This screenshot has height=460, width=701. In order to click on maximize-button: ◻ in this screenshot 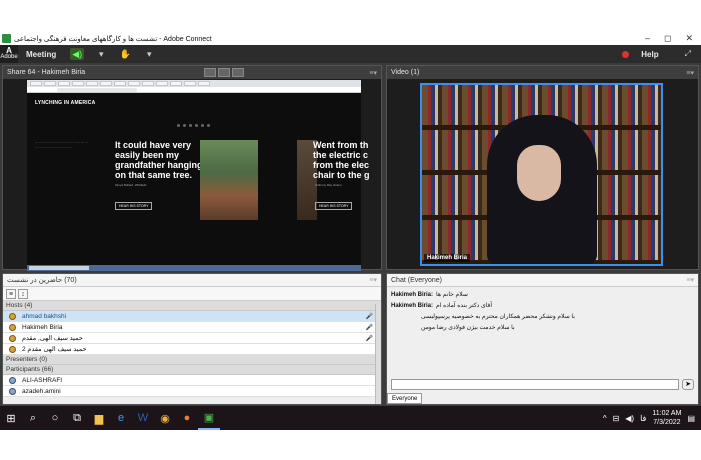, I will do `click(667, 38)`.